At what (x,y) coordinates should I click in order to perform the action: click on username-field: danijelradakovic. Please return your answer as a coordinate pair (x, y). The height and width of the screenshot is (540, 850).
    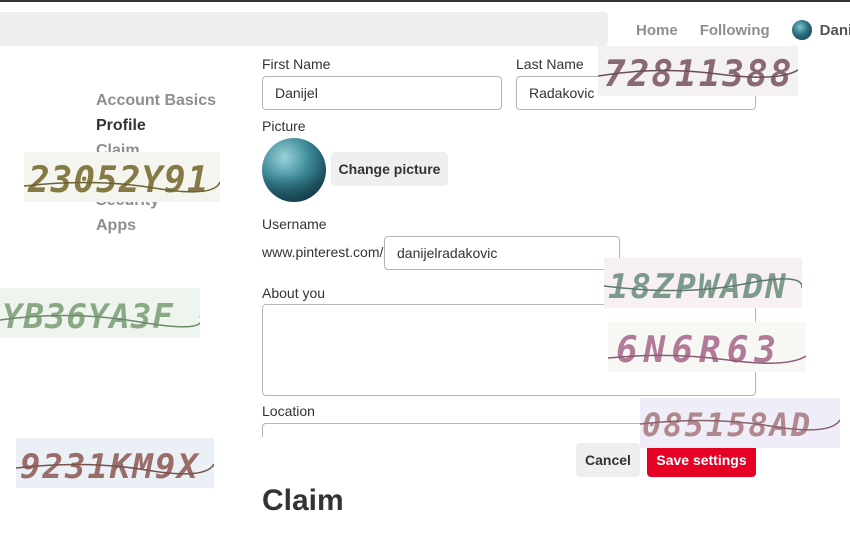
    Looking at the image, I should click on (502, 253).